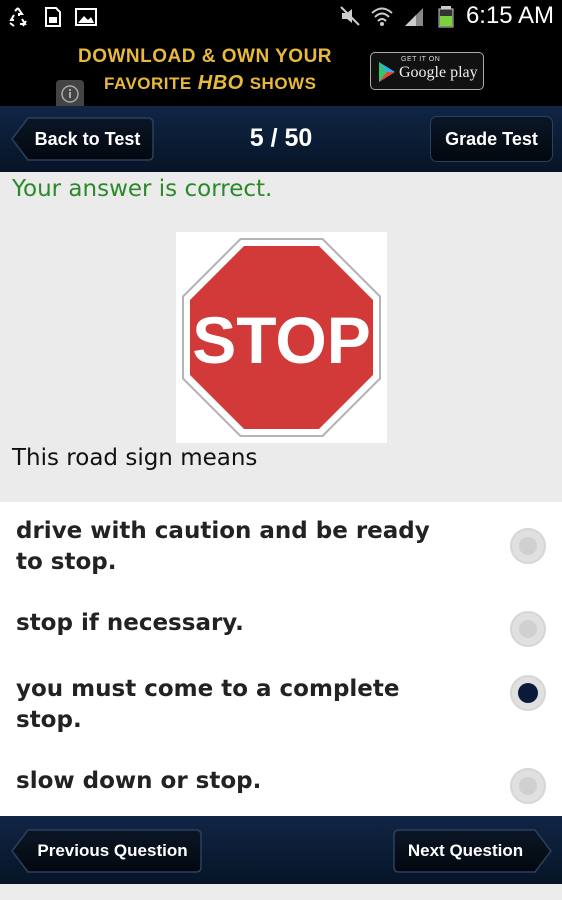 The width and height of the screenshot is (562, 900). I want to click on answer-option-text: drive with caution and be ready to stop., so click(223, 546).